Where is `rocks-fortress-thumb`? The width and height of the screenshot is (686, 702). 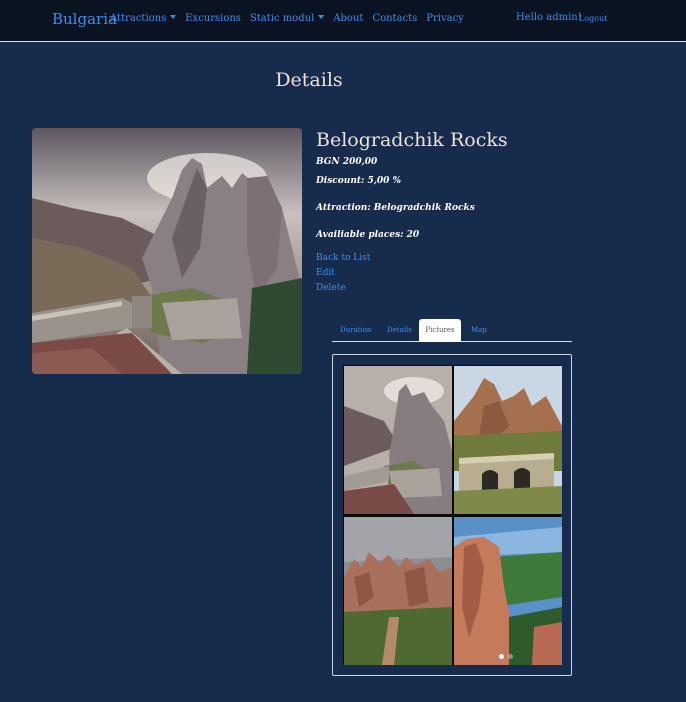
rocks-fortress-thumb is located at coordinates (398, 440).